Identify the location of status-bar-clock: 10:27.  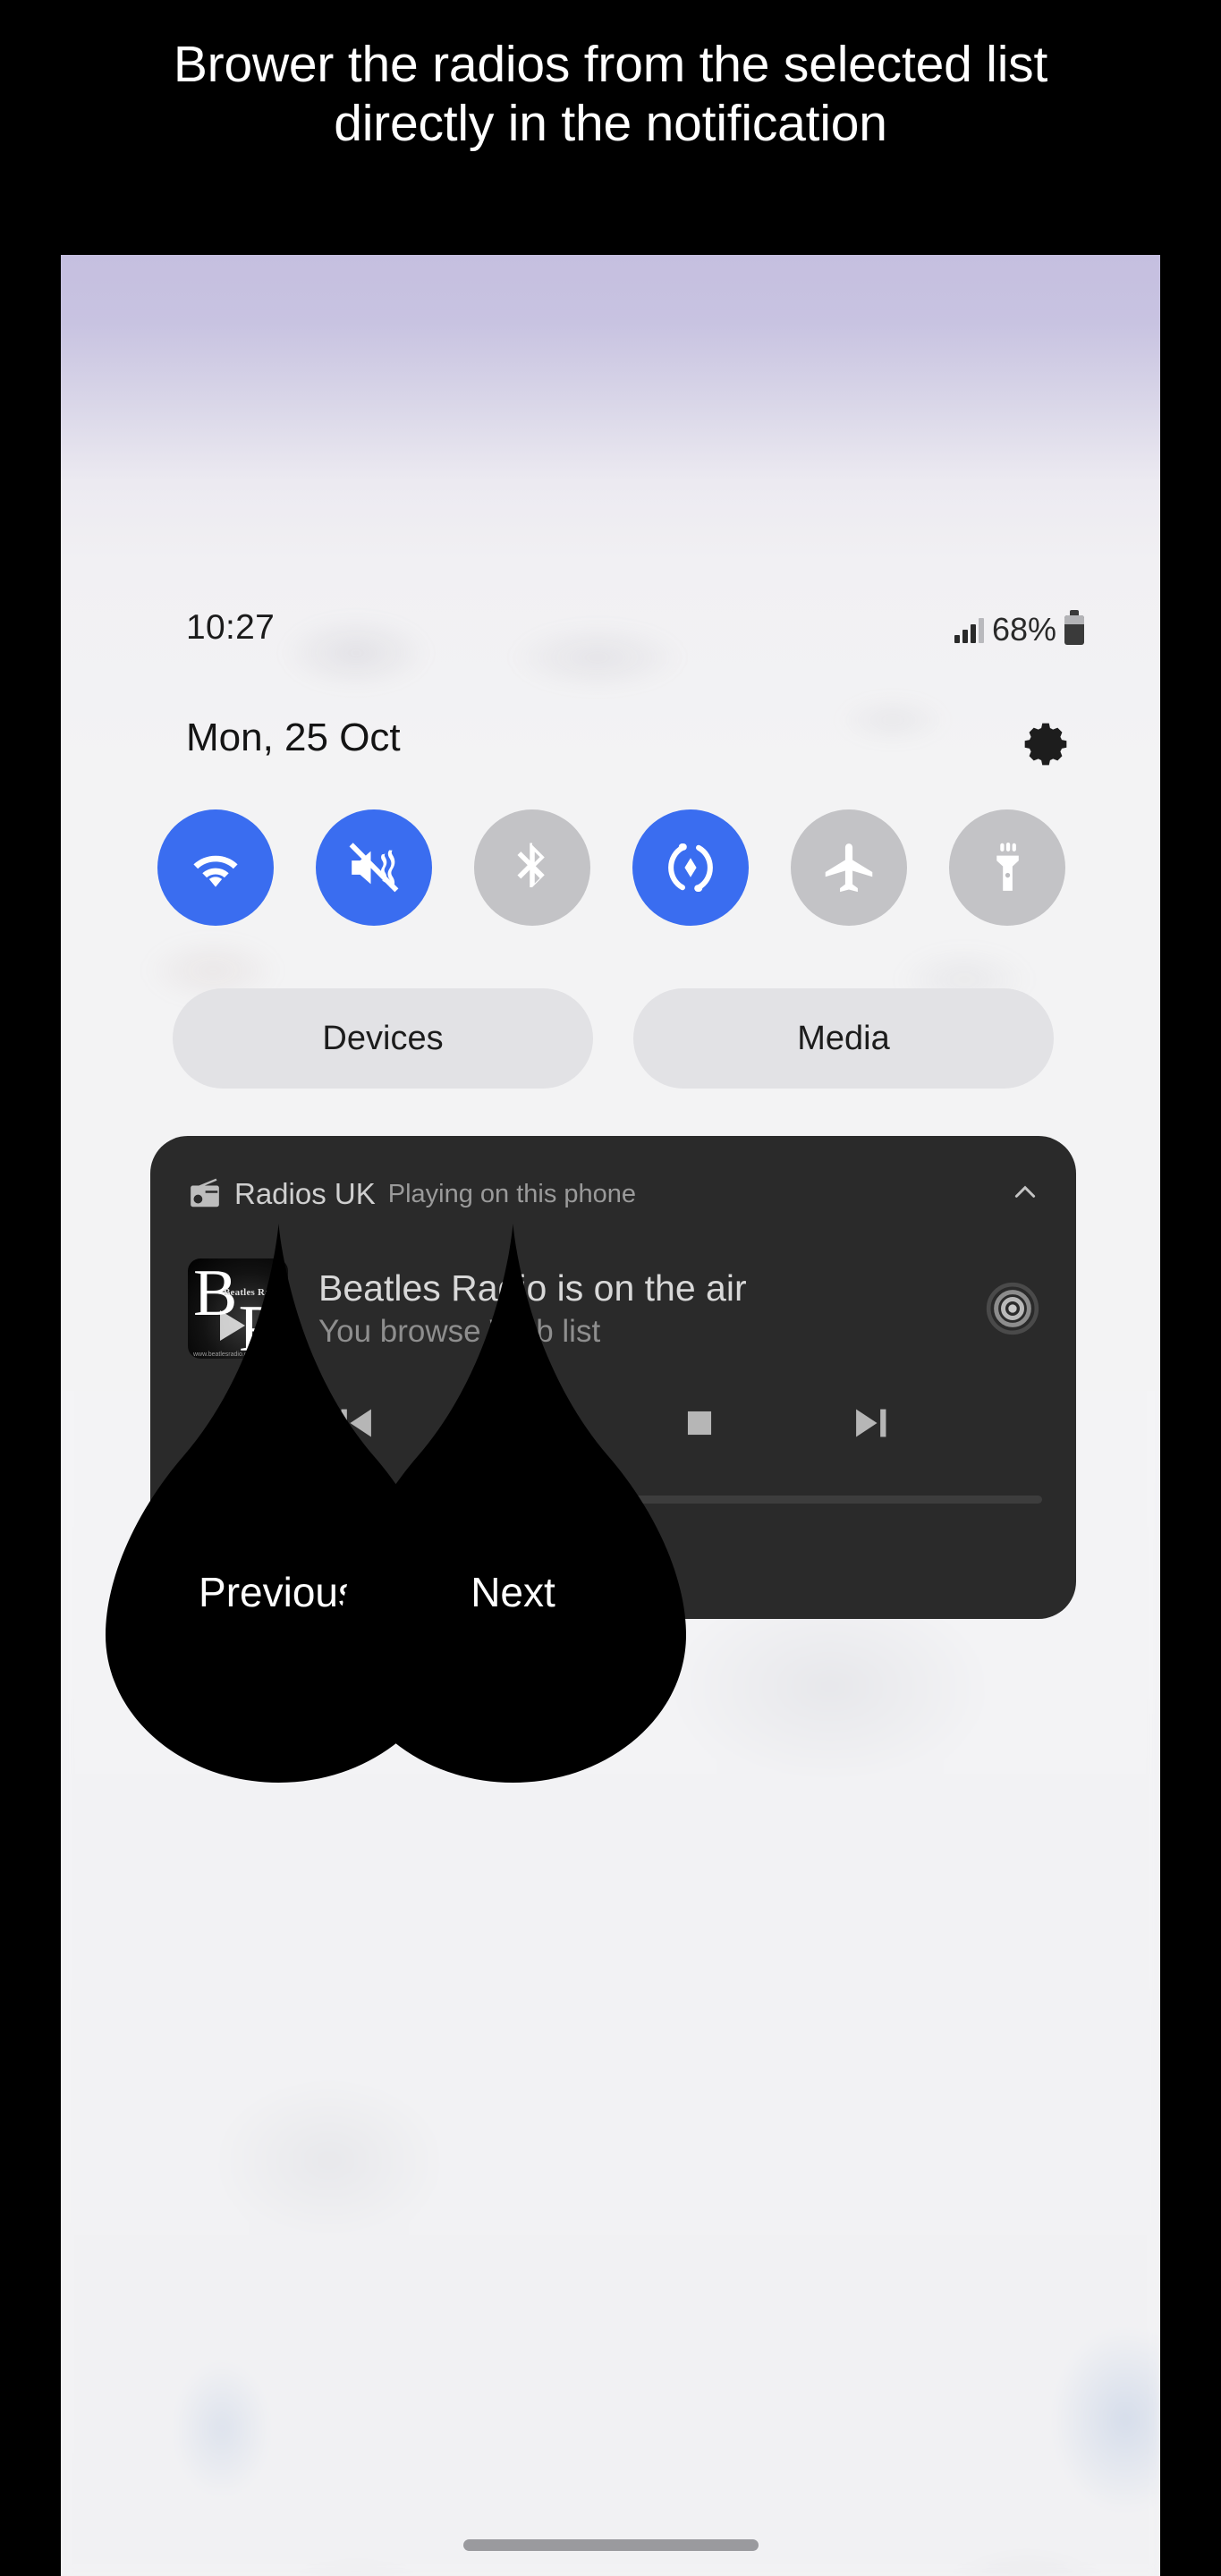
(231, 627).